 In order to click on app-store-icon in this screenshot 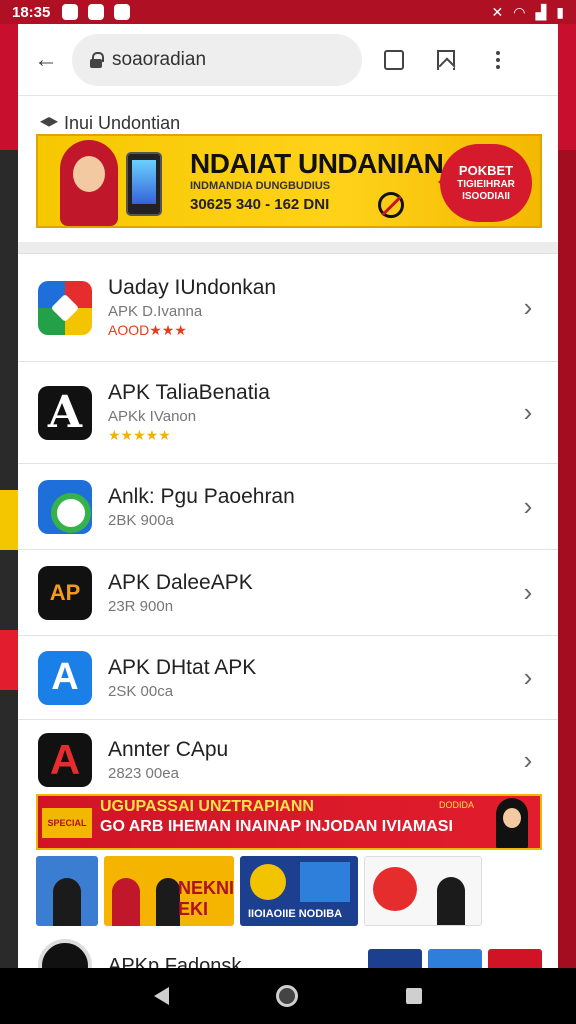, I will do `click(65, 677)`.